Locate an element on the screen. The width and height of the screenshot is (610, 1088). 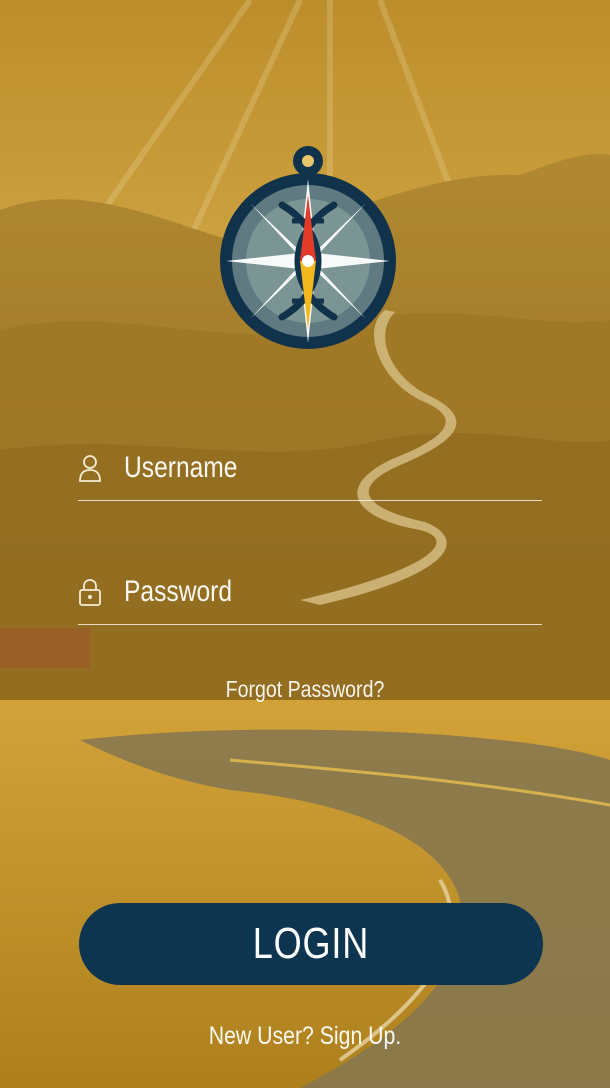
login-button: LOGIN is located at coordinates (311, 944).